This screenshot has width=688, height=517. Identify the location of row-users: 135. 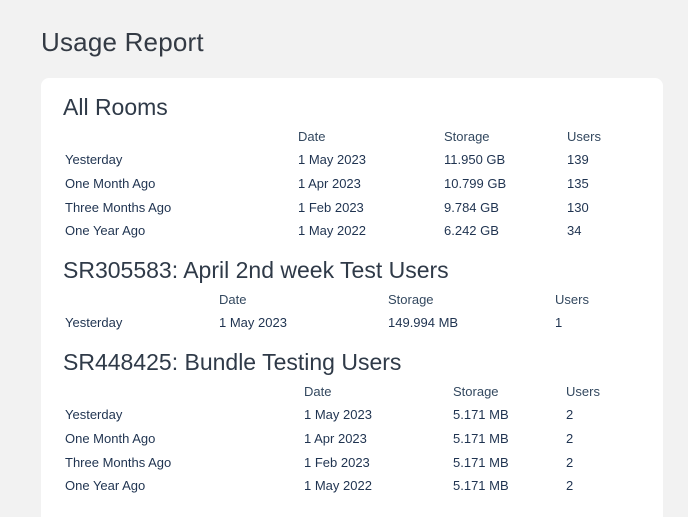
(578, 183).